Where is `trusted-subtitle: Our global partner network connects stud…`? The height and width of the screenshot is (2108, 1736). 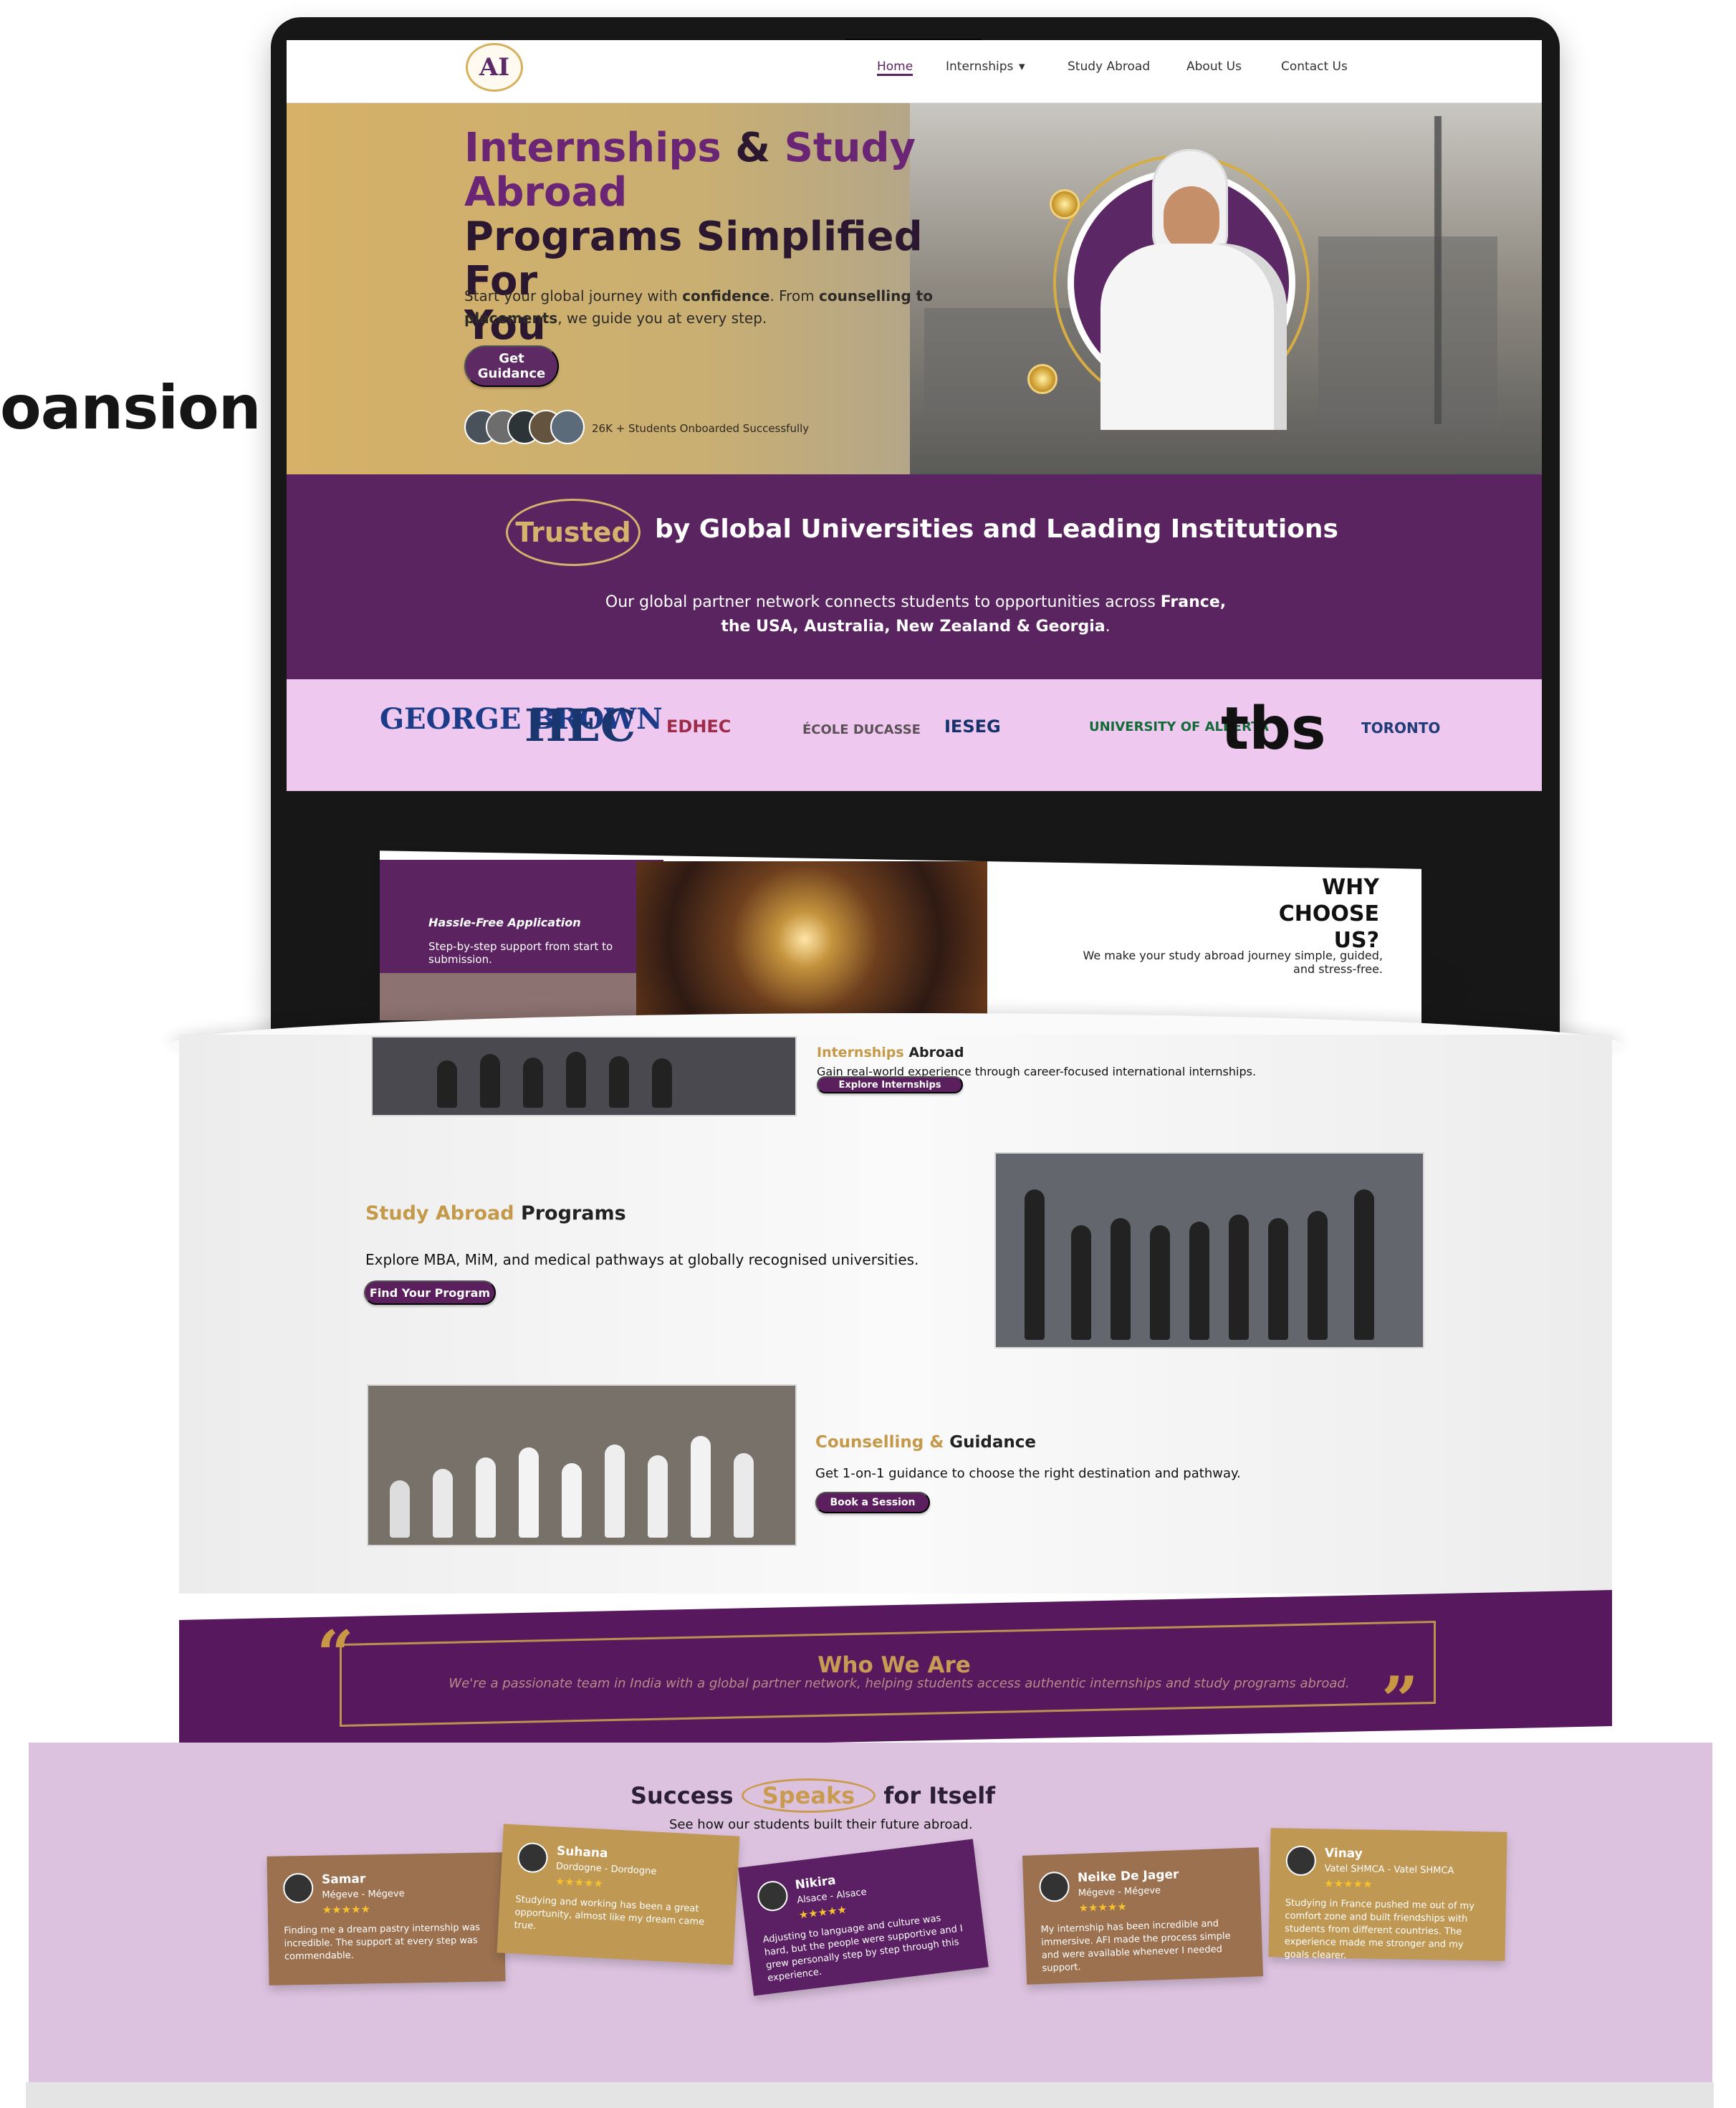
trusted-subtitle: Our global partner network connects stud… is located at coordinates (916, 615).